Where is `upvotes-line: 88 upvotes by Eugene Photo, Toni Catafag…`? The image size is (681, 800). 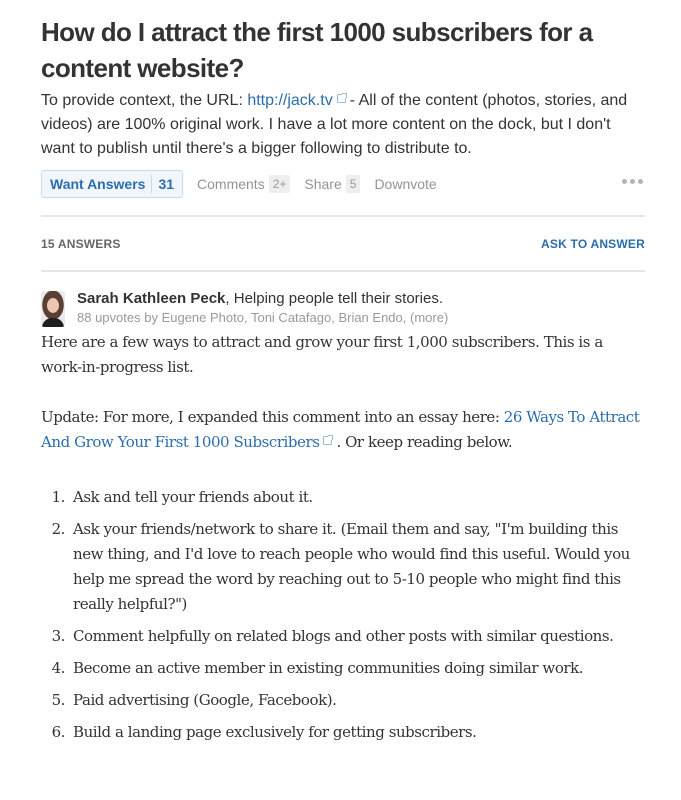 upvotes-line: 88 upvotes by Eugene Photo, Toni Catafag… is located at coordinates (262, 317).